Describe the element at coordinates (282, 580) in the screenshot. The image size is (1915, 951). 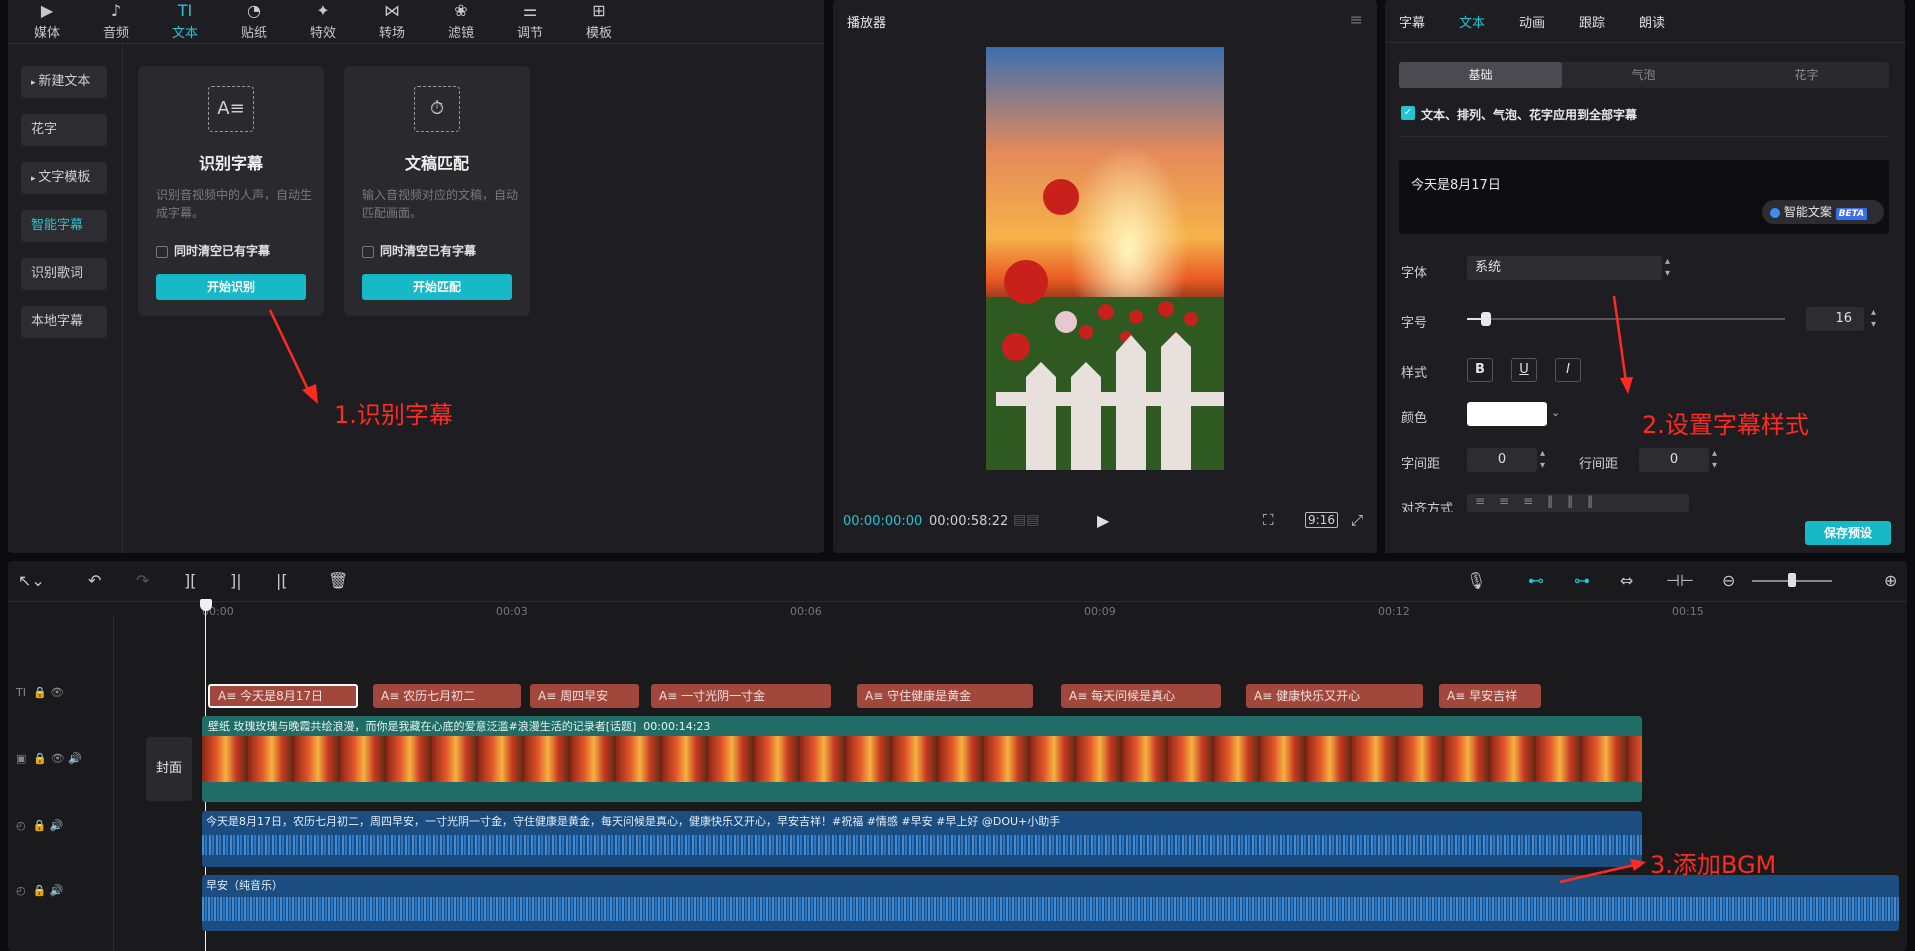
I see `split-right-icon: |[` at that location.